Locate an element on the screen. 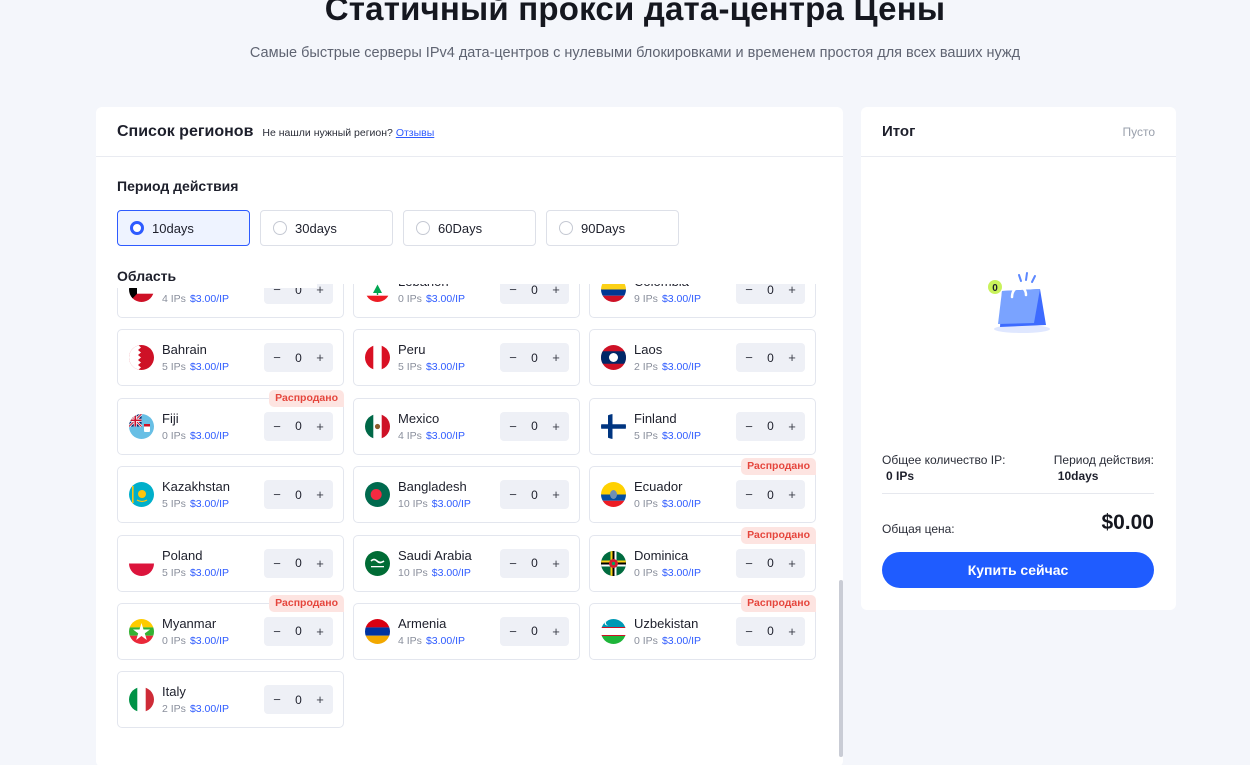 The image size is (1250, 765). region-name: Ecuador is located at coordinates (658, 487).